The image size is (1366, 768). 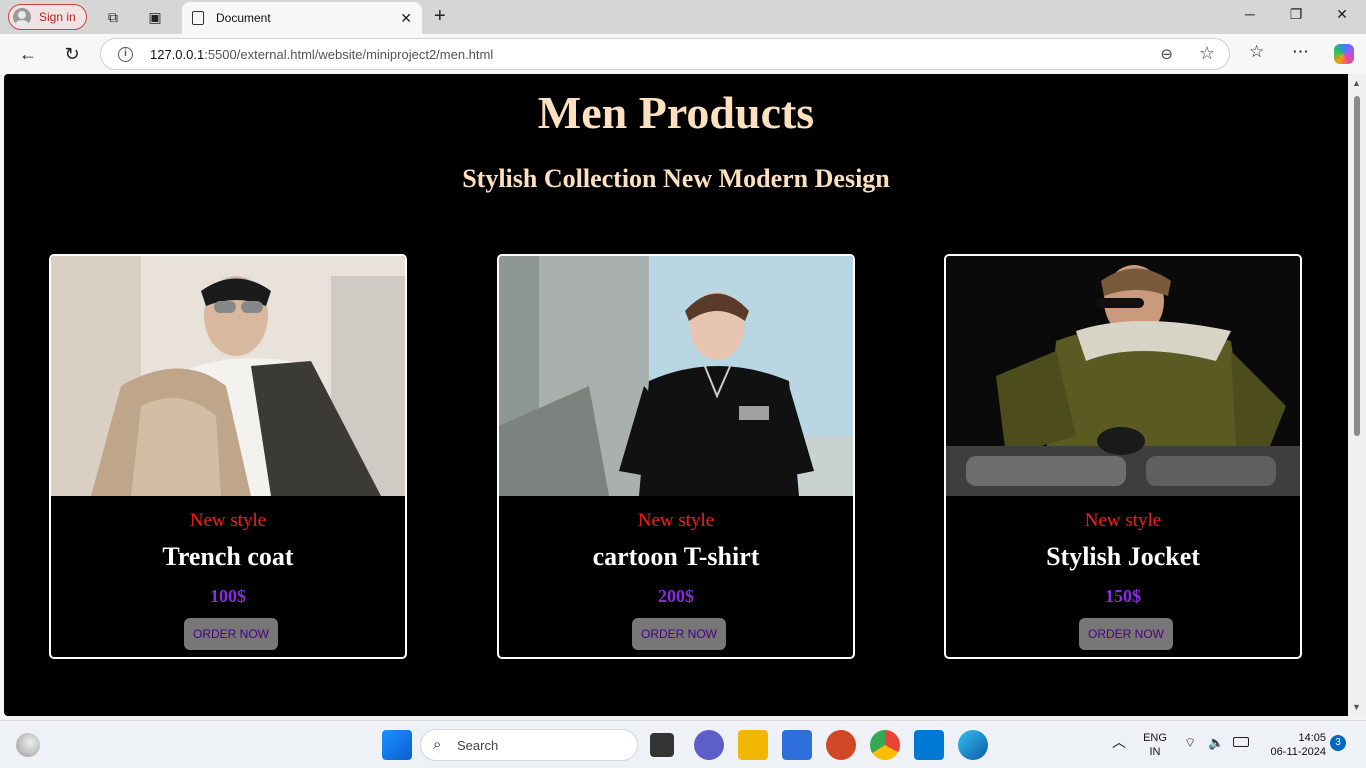 I want to click on store-icon, so click(x=797, y=745).